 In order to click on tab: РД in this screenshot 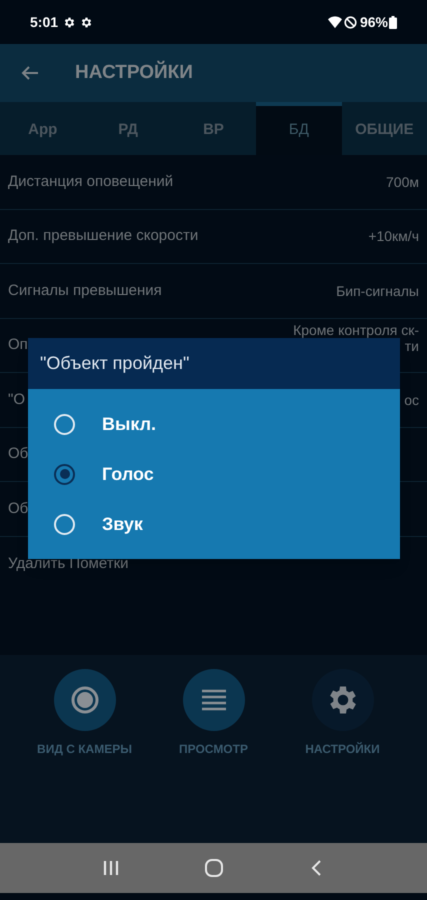, I will do `click(128, 128)`.